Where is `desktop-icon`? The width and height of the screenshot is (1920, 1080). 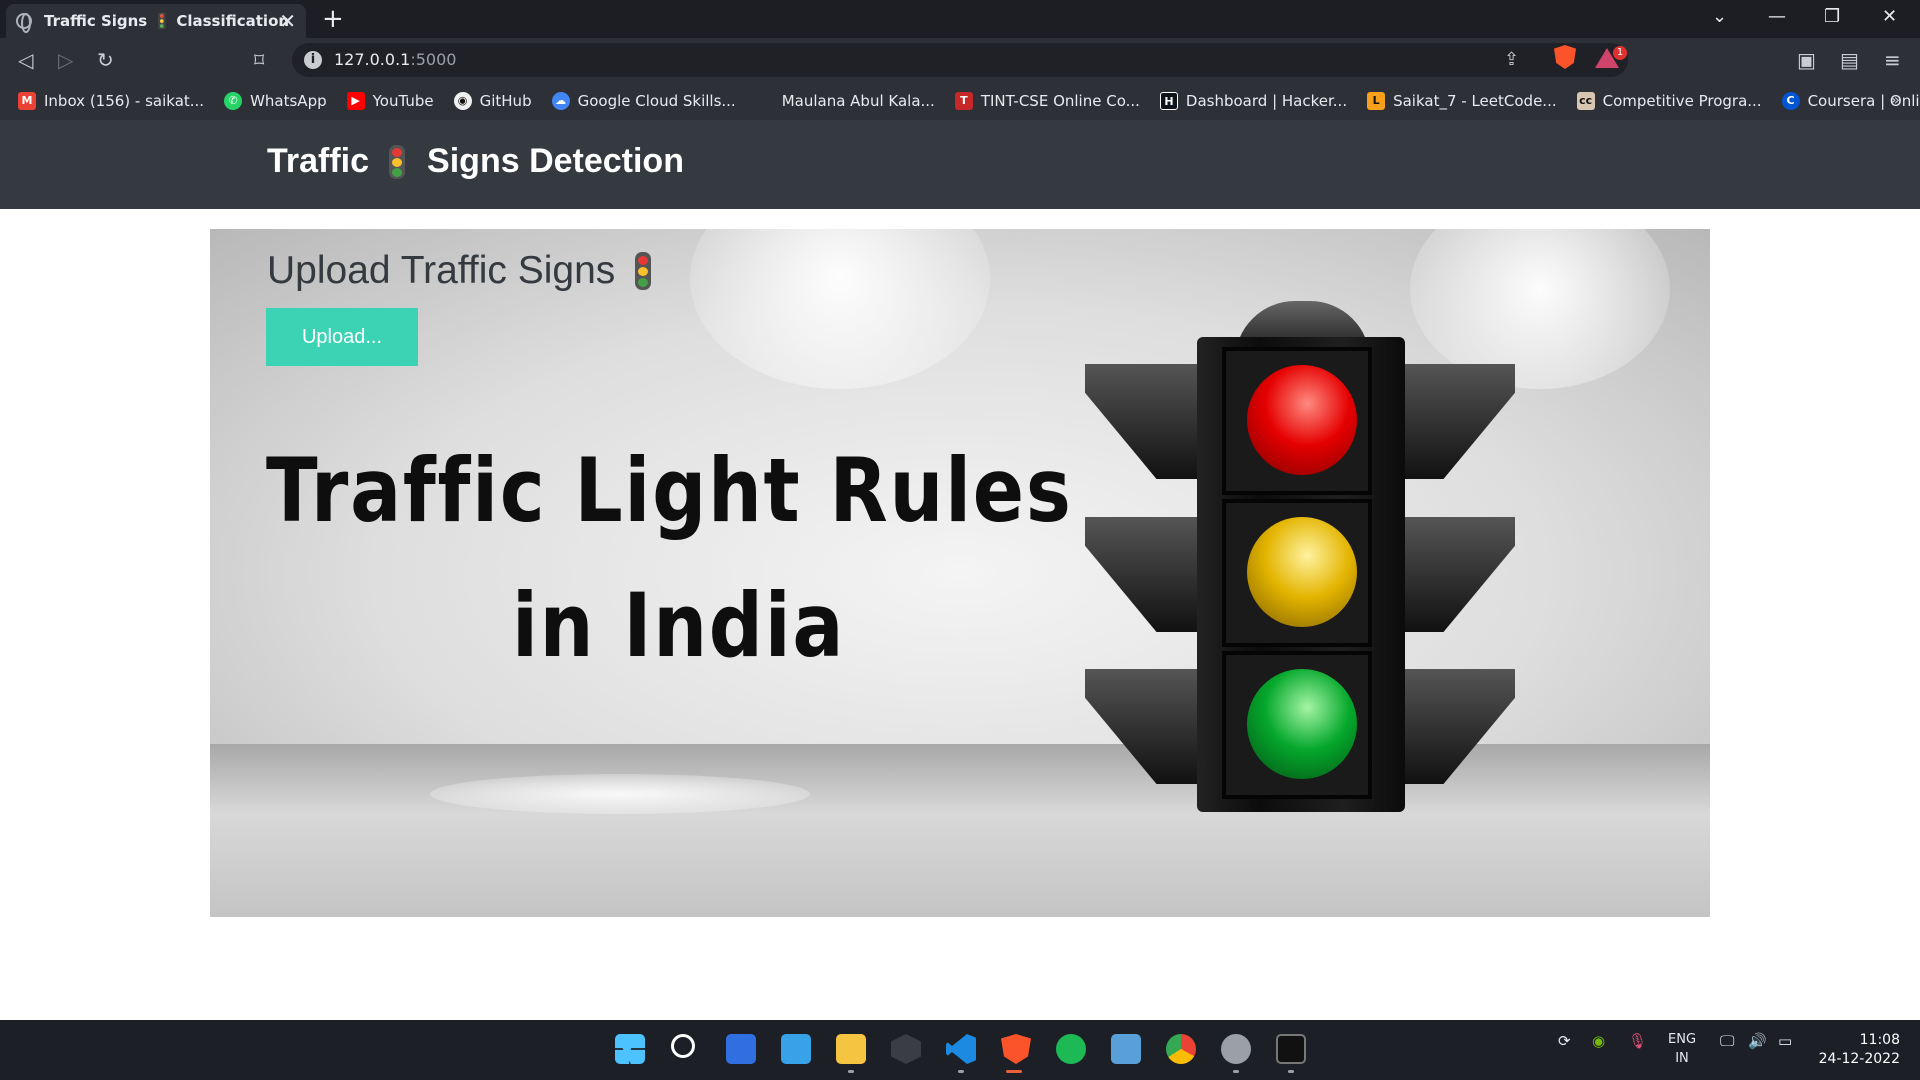 desktop-icon is located at coordinates (796, 1049).